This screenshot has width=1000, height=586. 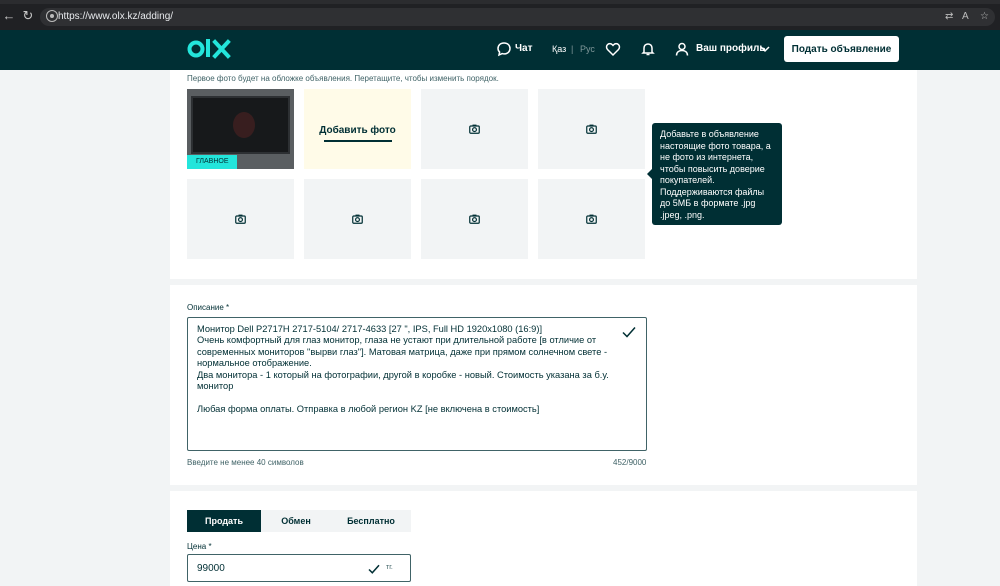 I want to click on tab-sell: Продать, so click(x=224, y=521).